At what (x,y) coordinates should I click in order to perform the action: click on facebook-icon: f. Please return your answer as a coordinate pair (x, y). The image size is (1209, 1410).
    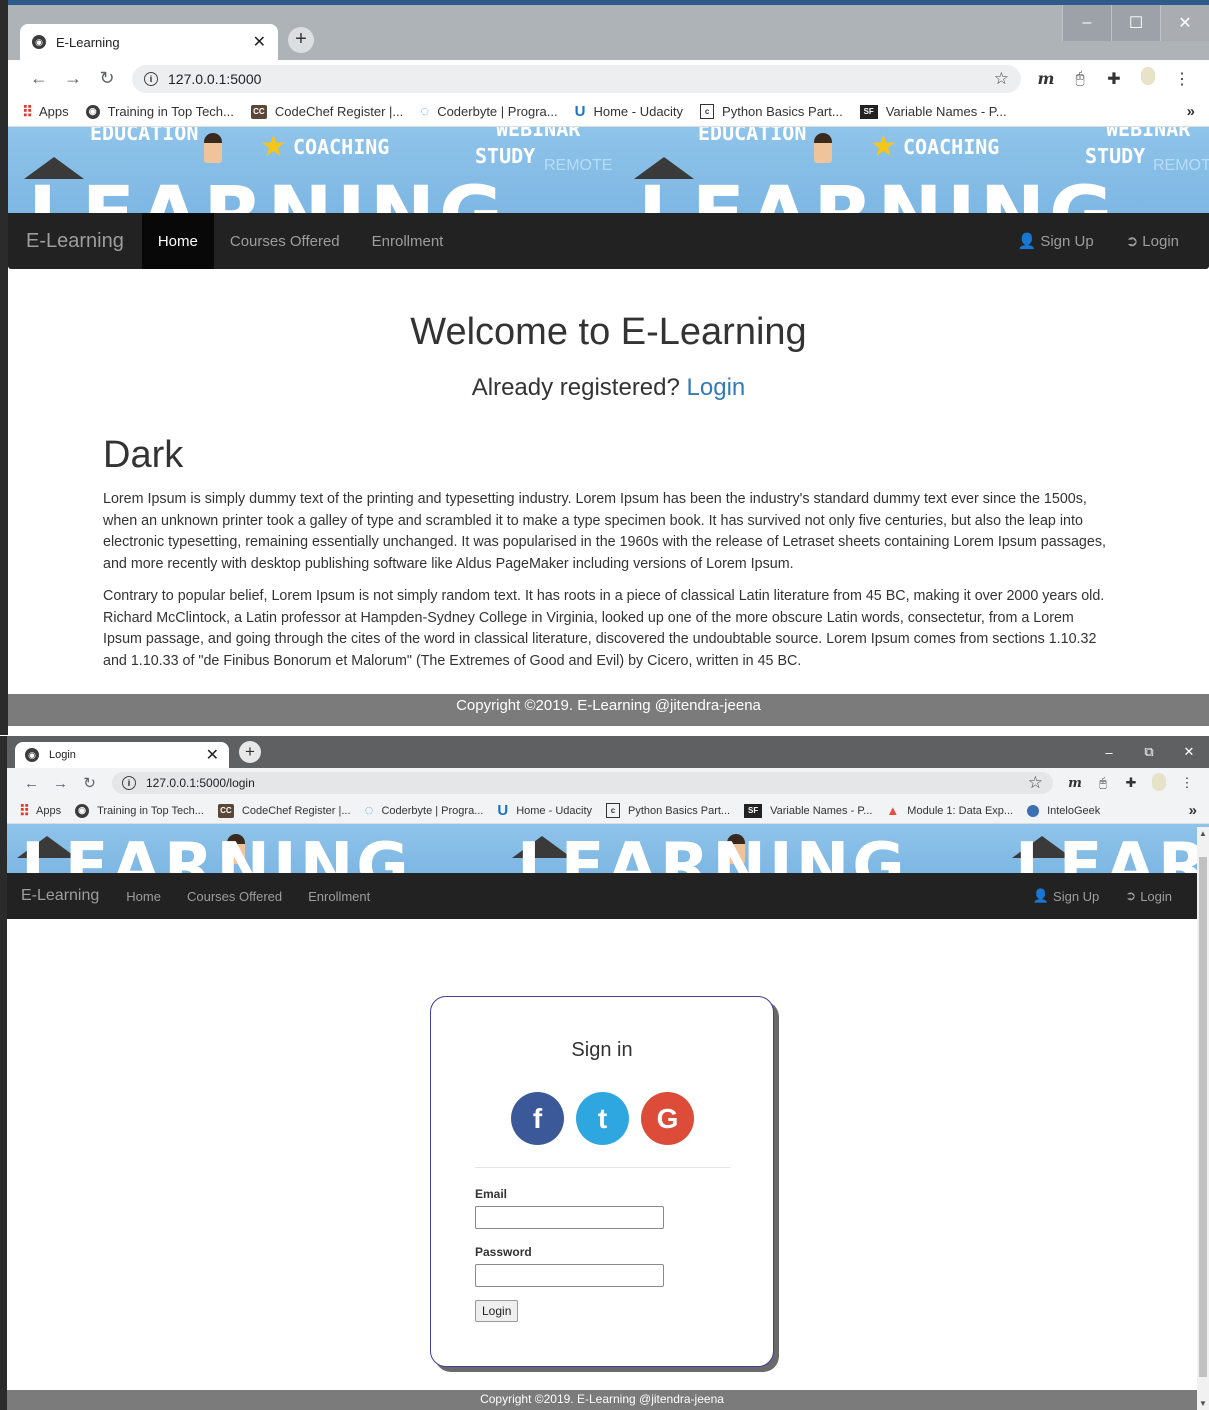
    Looking at the image, I should click on (537, 1118).